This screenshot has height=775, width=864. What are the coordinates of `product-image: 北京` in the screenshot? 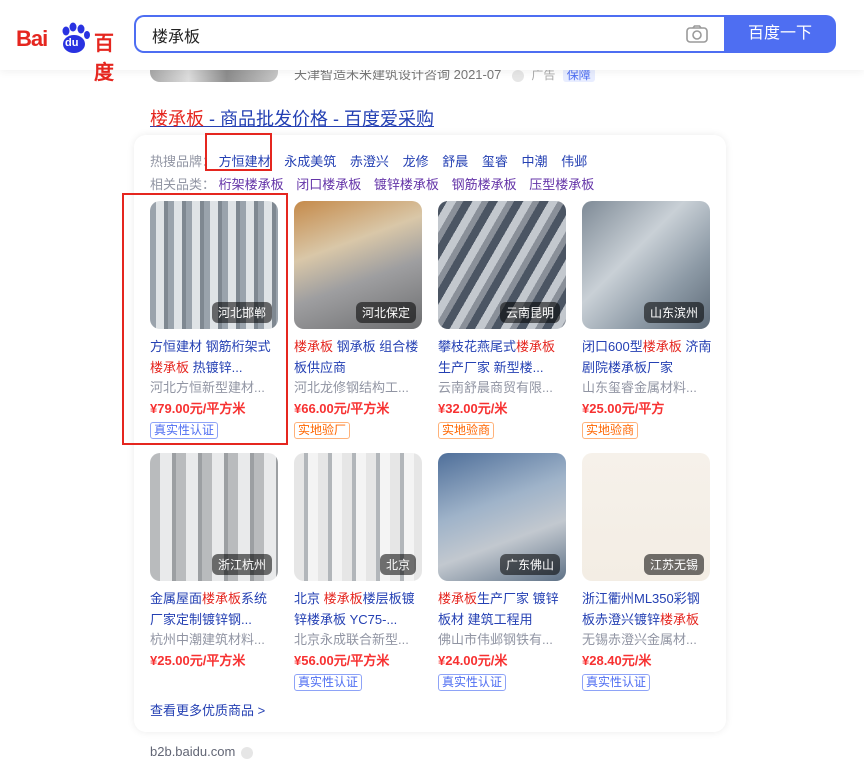 It's located at (358, 517).